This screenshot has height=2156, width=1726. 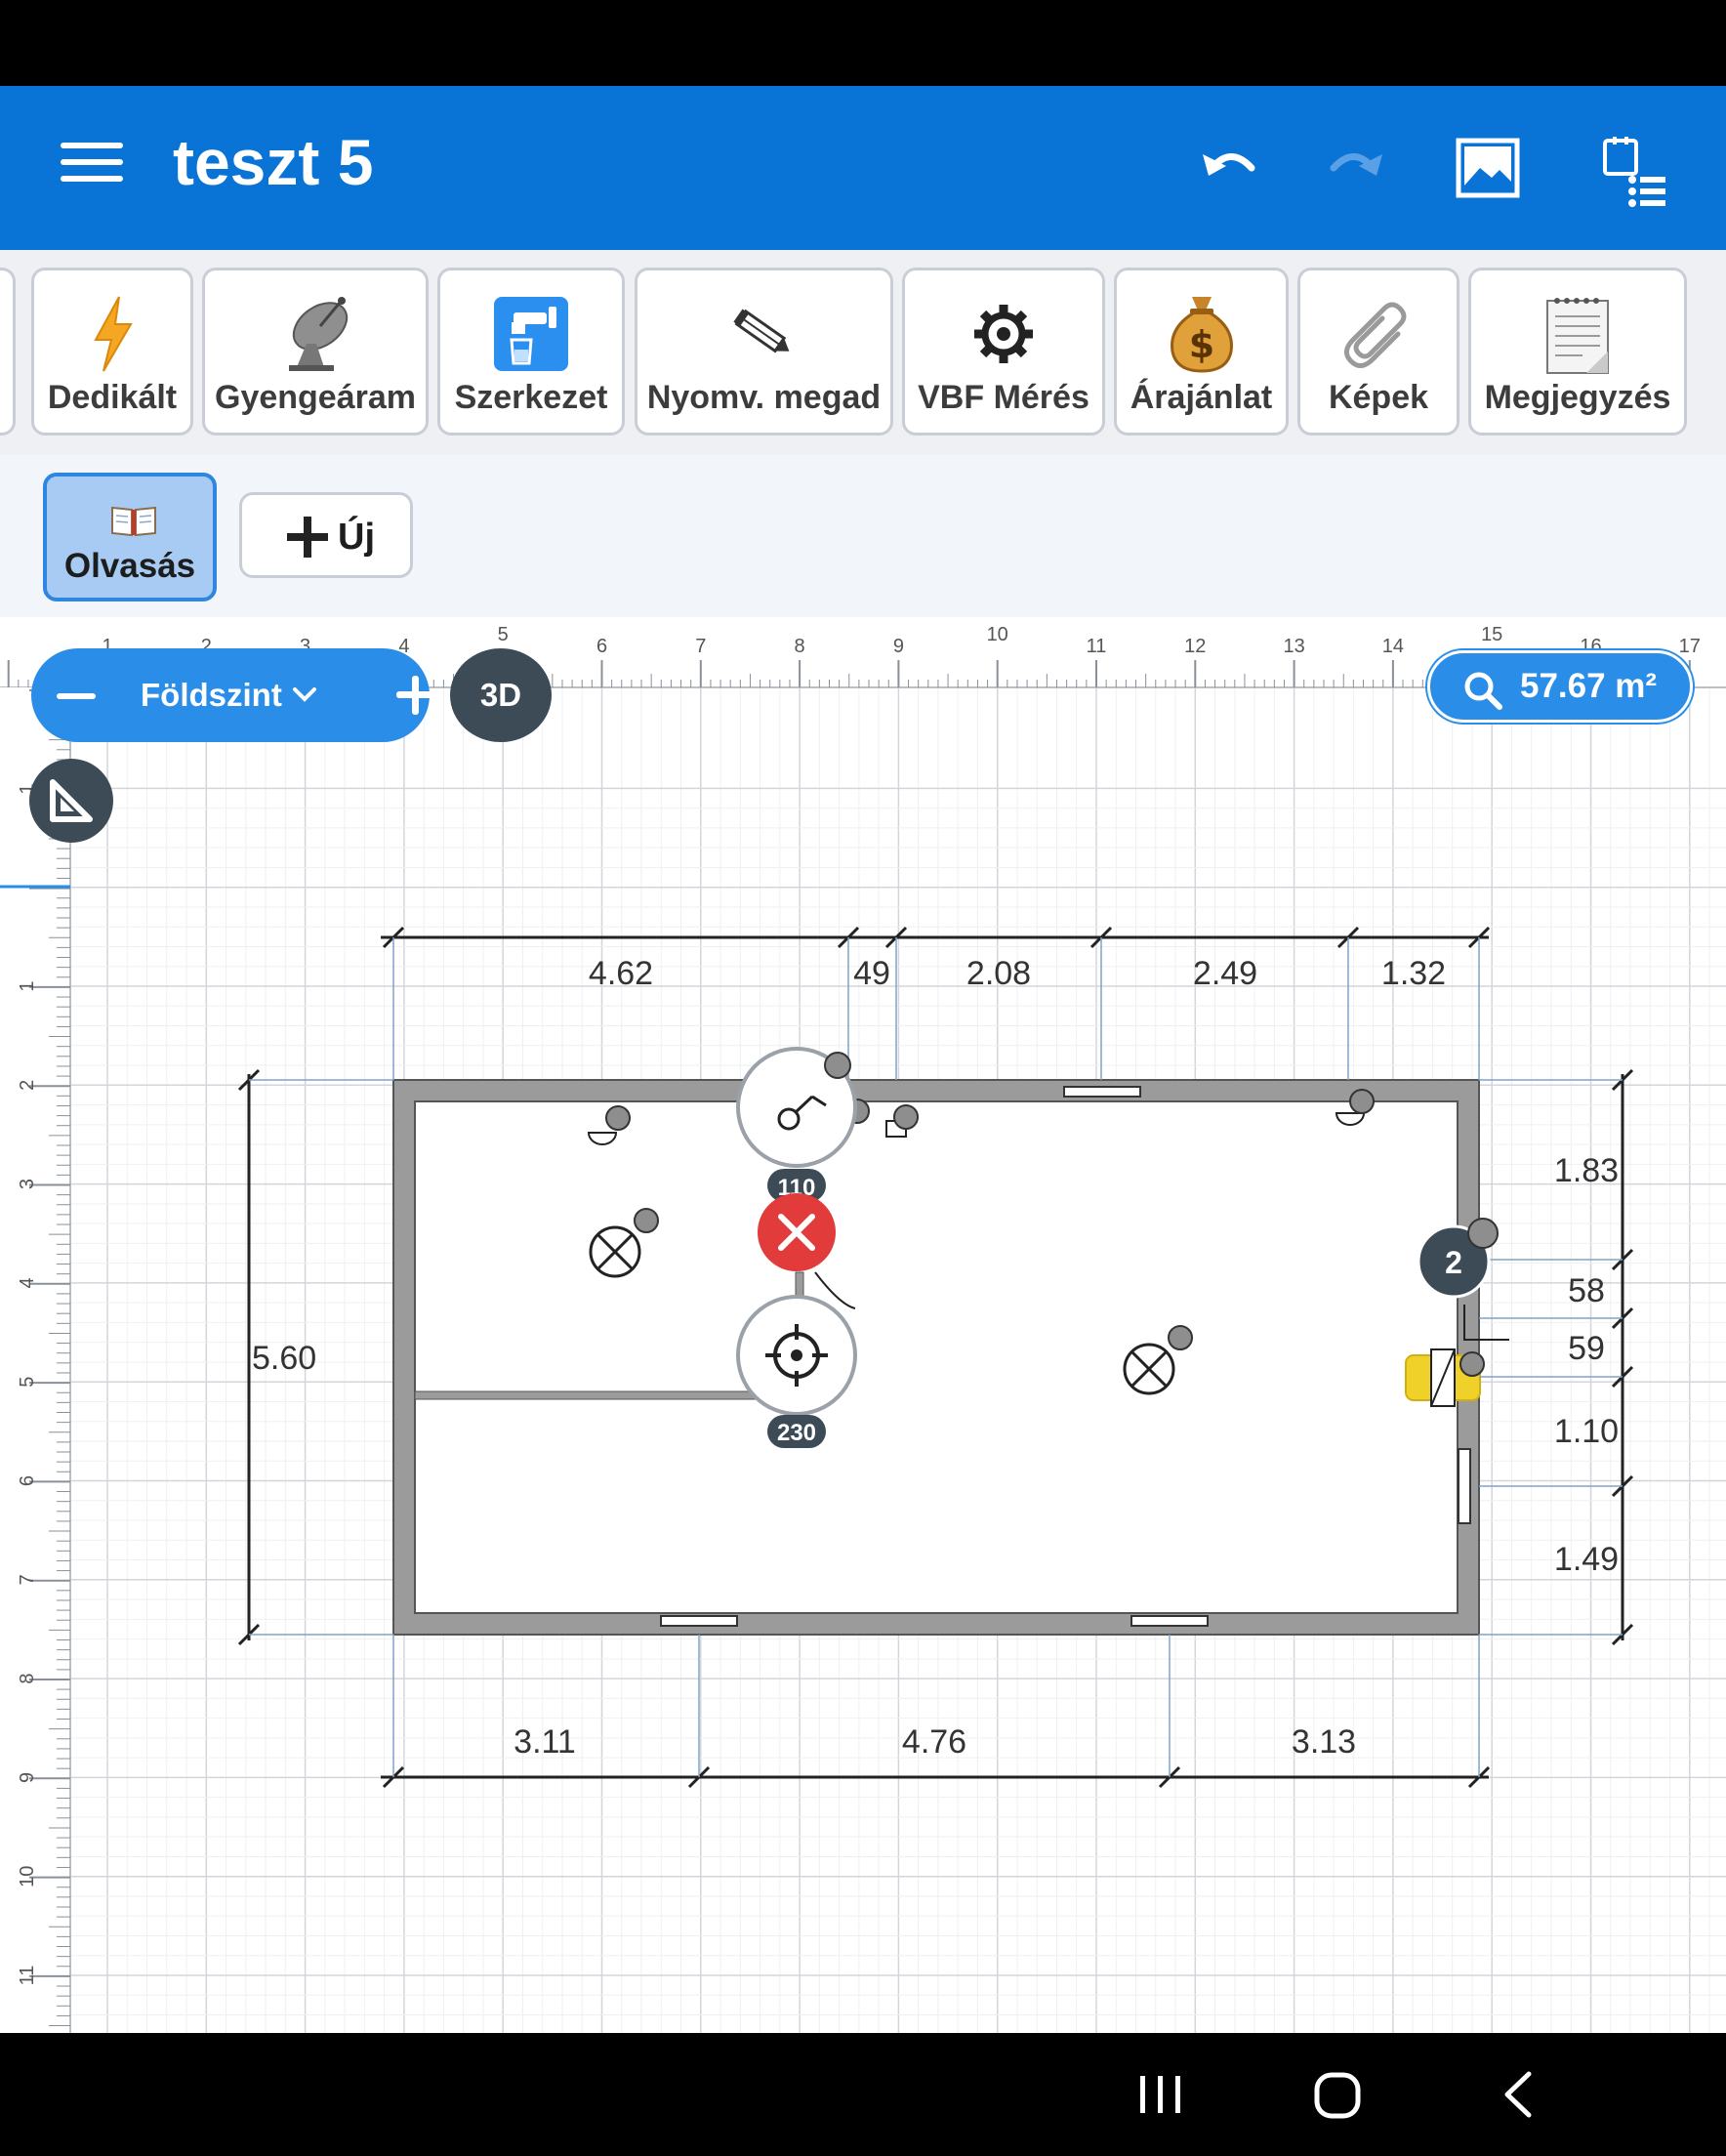 I want to click on paperclip-icon, so click(x=1379, y=334).